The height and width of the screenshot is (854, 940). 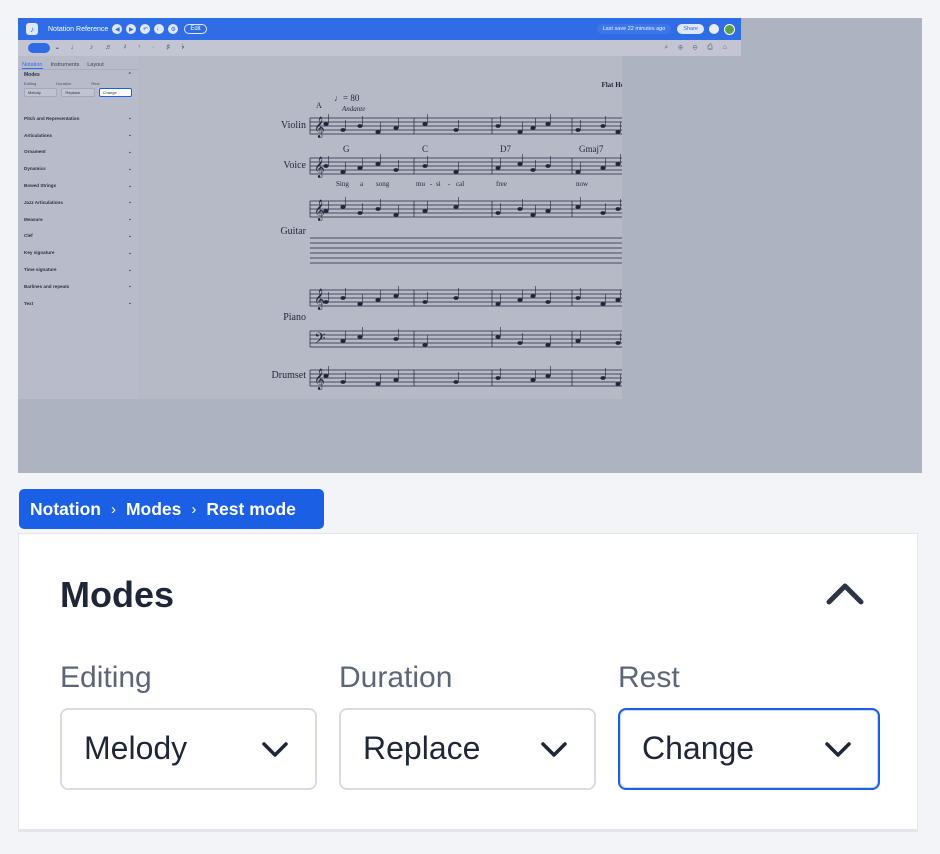 I want to click on sidebar-section: Key signature ⌄, so click(x=78, y=252).